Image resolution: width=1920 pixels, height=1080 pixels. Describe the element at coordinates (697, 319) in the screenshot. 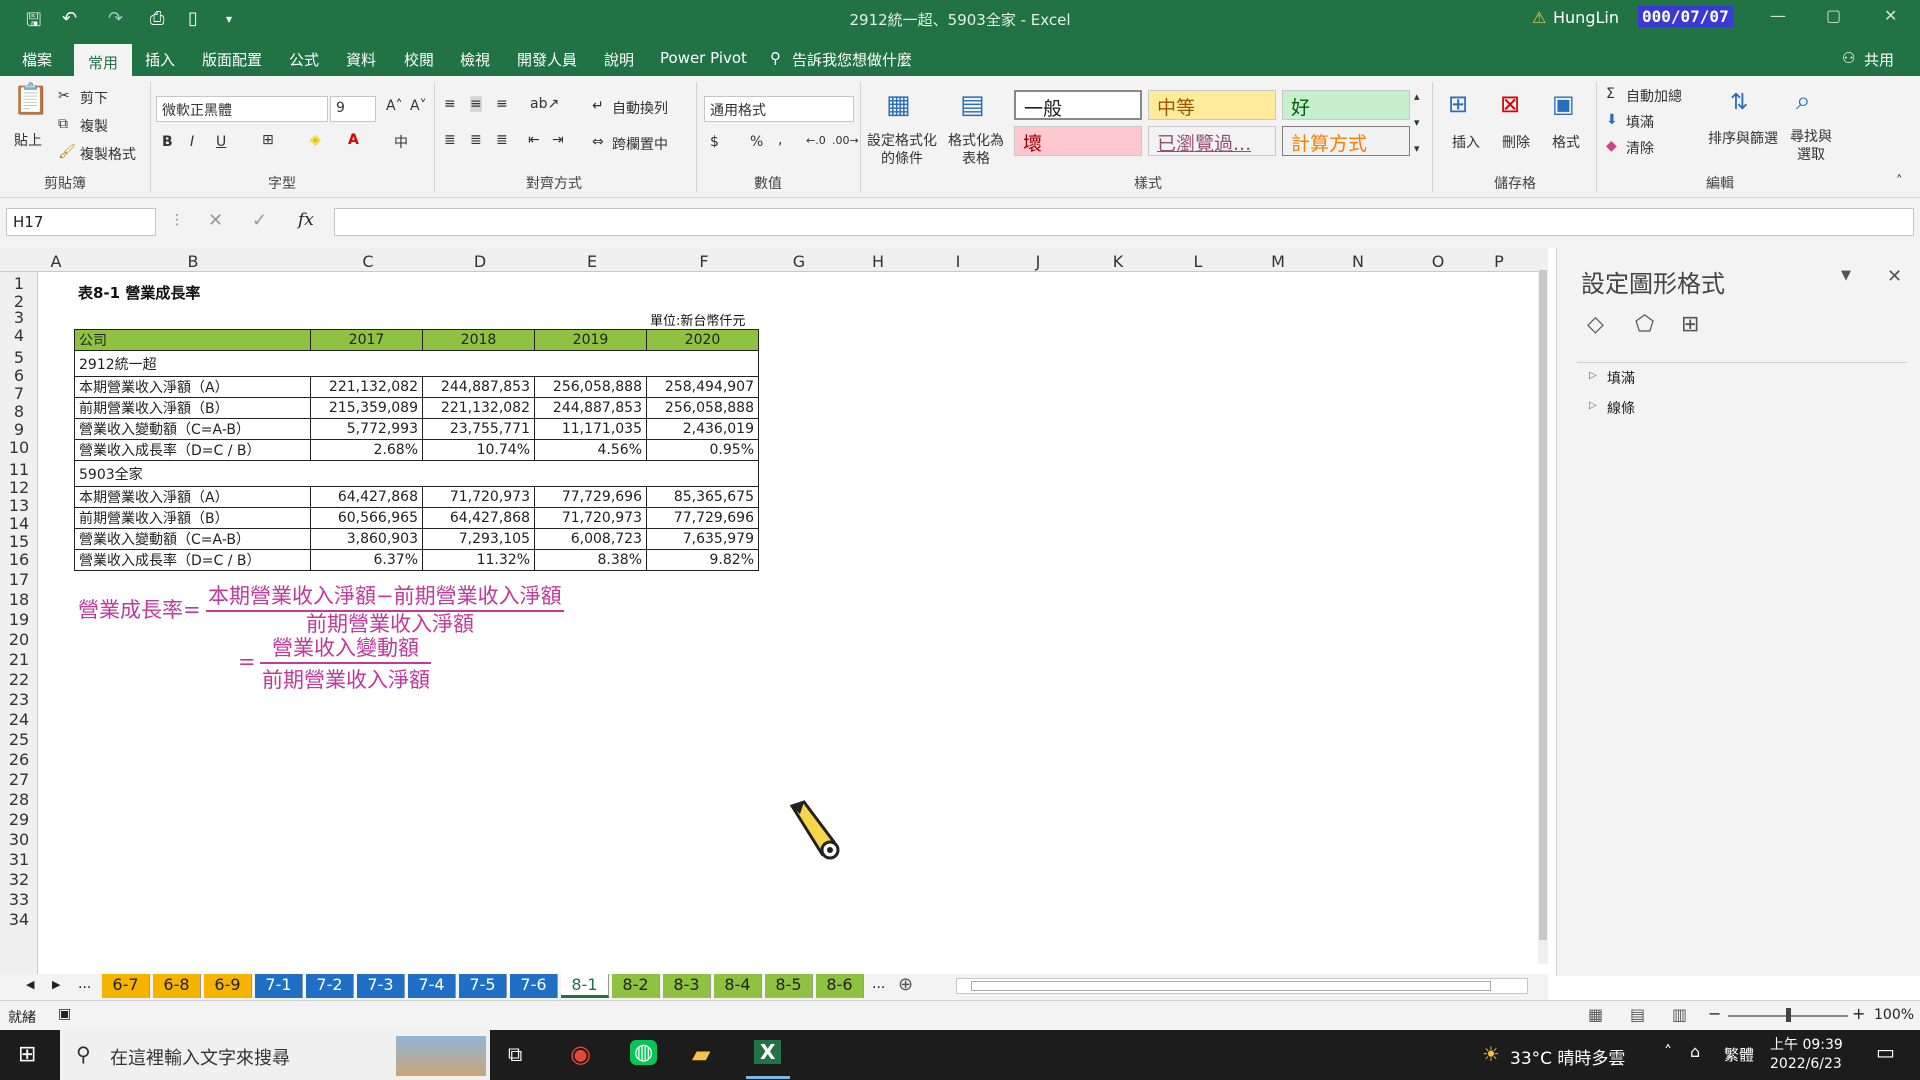

I see `unit-label: 單位:新台幣仟元` at that location.